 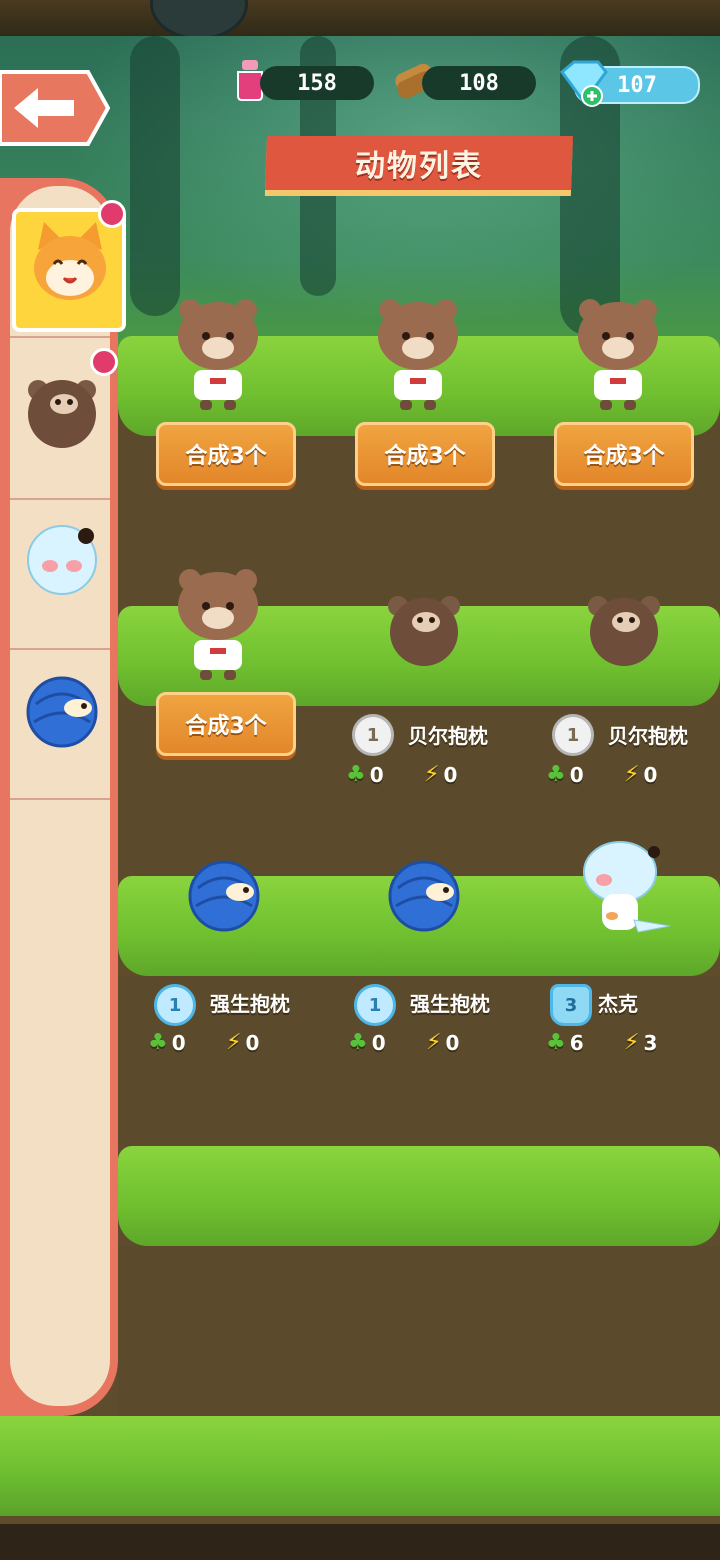 I want to click on sidebar-tab-pangolin, so click(x=60, y=724).